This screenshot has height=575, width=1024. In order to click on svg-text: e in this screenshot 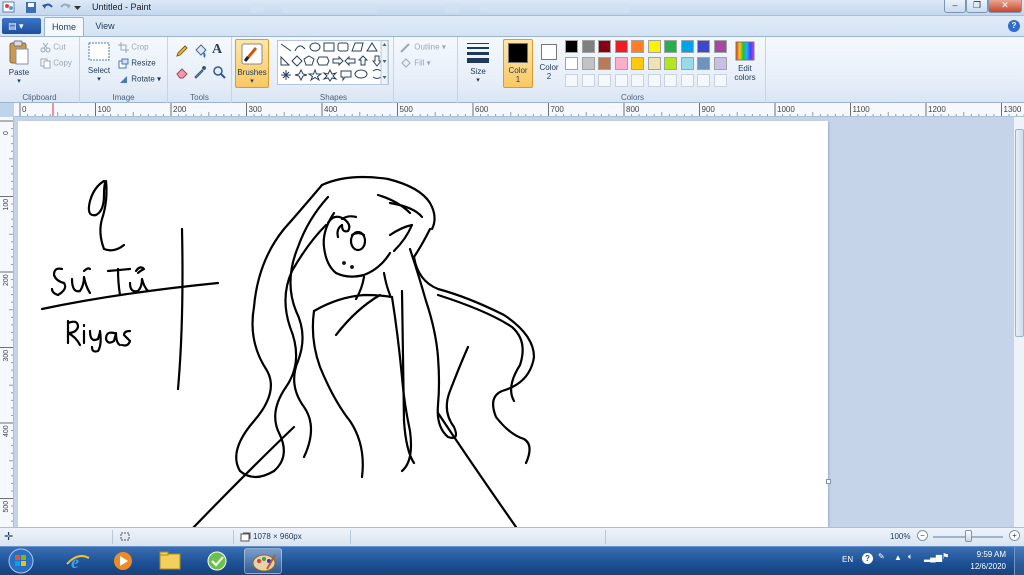, I will do `click(75, 562)`.